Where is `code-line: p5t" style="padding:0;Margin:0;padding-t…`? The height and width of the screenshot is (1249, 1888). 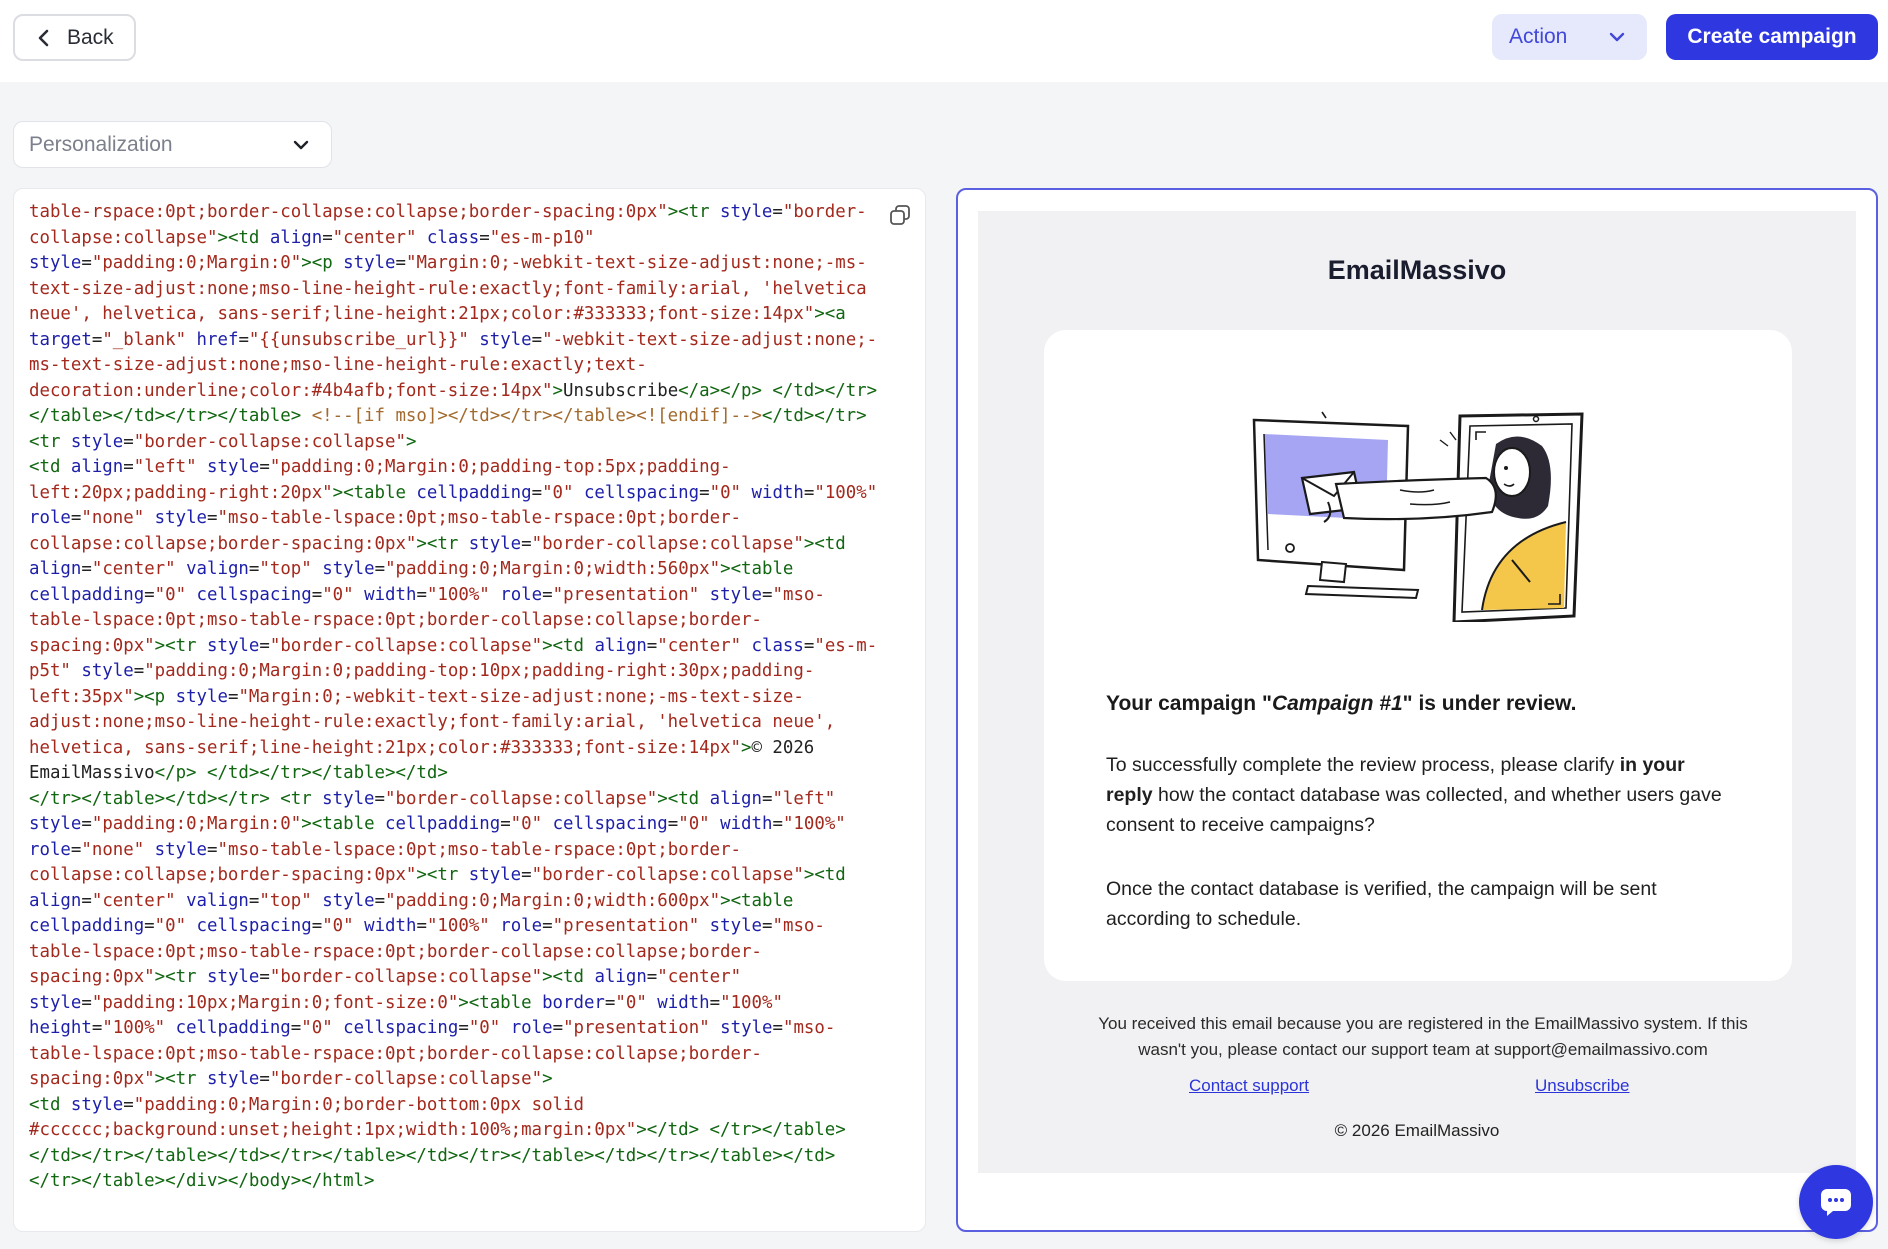
code-line: p5t" style="padding:0;Margin:0;padding-t… is located at coordinates (422, 671).